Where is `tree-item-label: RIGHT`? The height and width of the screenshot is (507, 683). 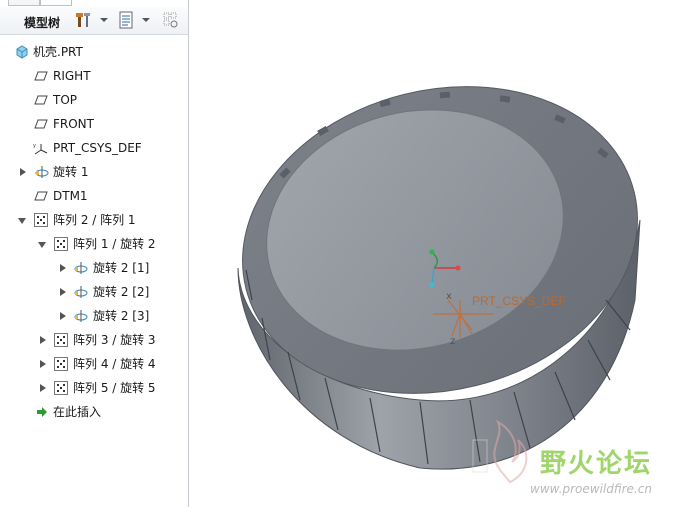 tree-item-label: RIGHT is located at coordinates (72, 76).